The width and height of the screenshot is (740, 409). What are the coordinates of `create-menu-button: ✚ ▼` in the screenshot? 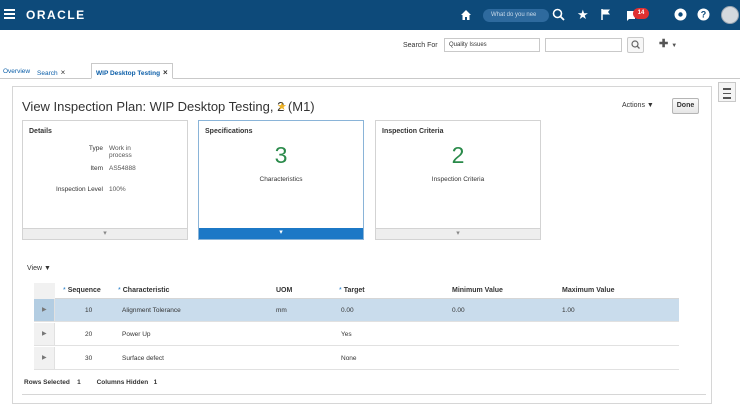 It's located at (668, 45).